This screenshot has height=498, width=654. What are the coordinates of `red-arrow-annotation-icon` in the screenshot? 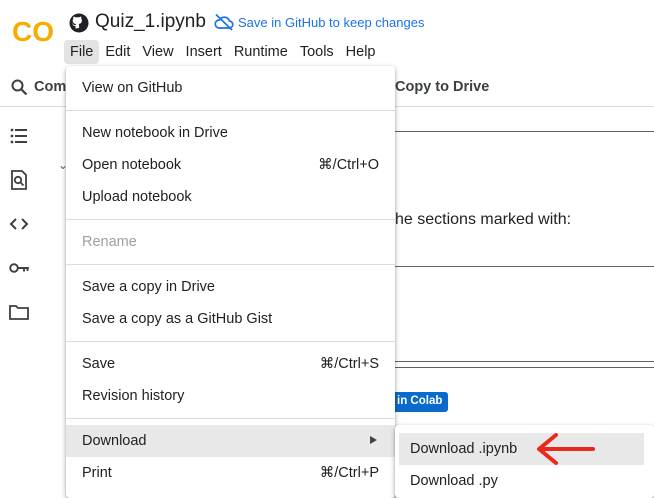 It's located at (566, 449).